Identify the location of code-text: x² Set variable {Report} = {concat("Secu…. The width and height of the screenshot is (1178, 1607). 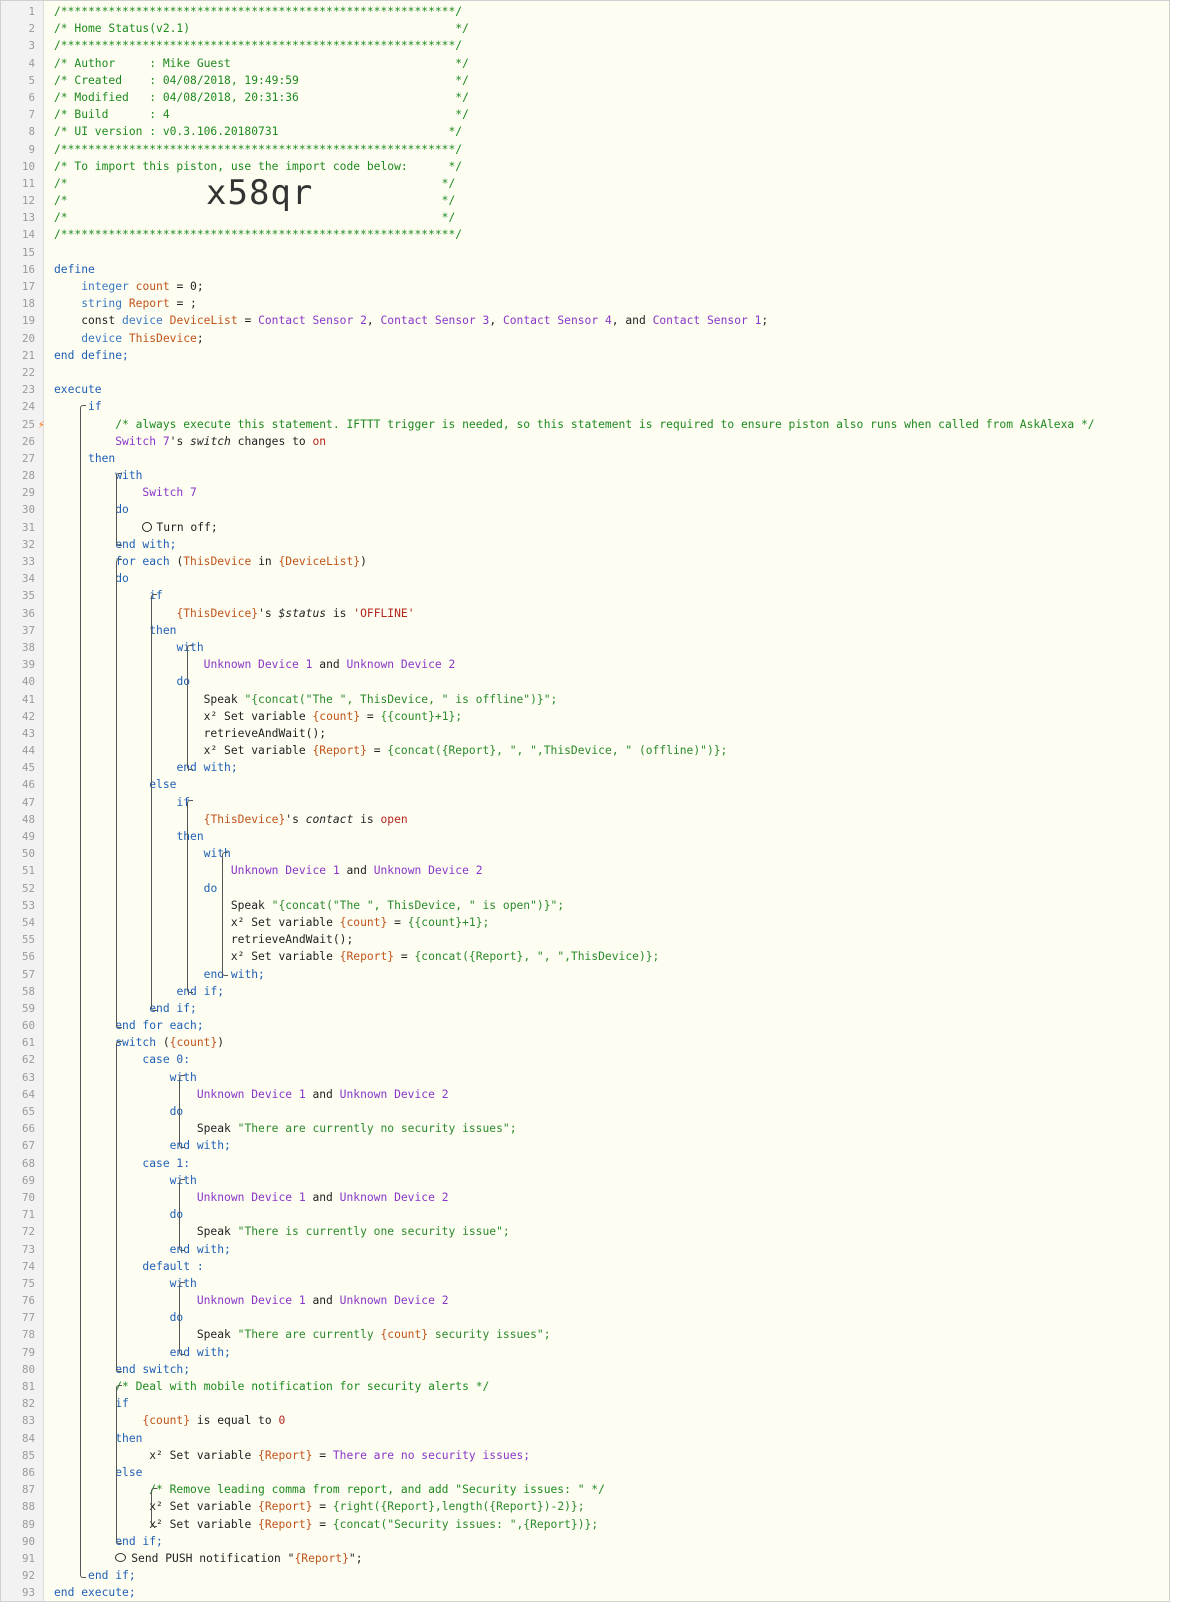
(374, 1524).